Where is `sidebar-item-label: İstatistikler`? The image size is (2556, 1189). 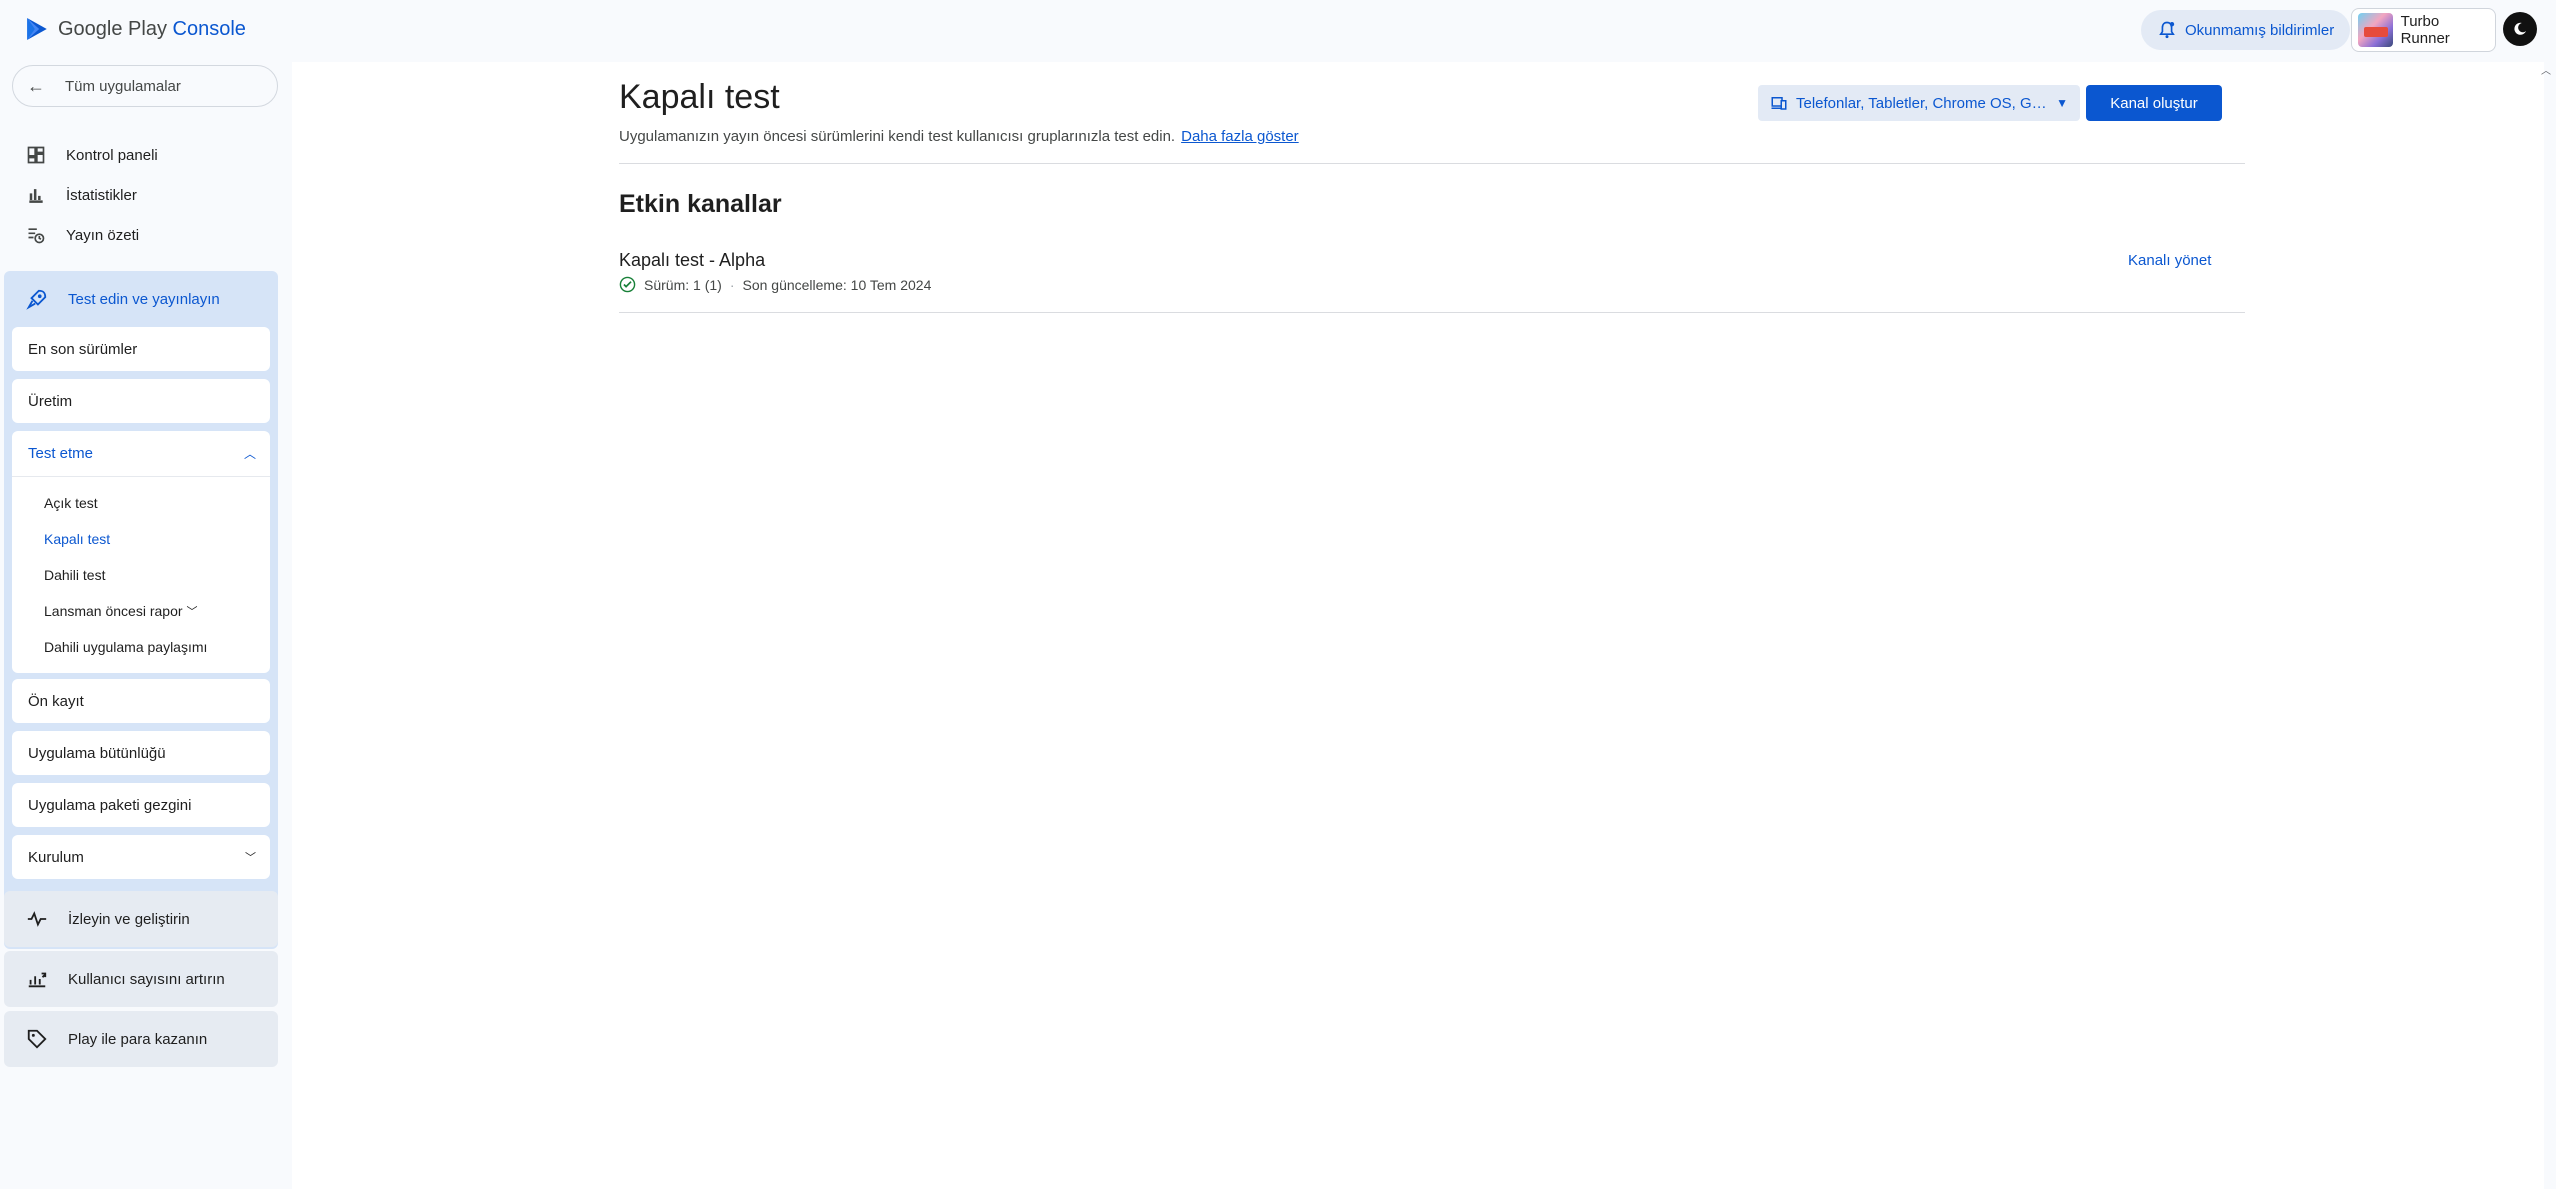
sidebar-item-label: İstatistikler is located at coordinates (101, 195).